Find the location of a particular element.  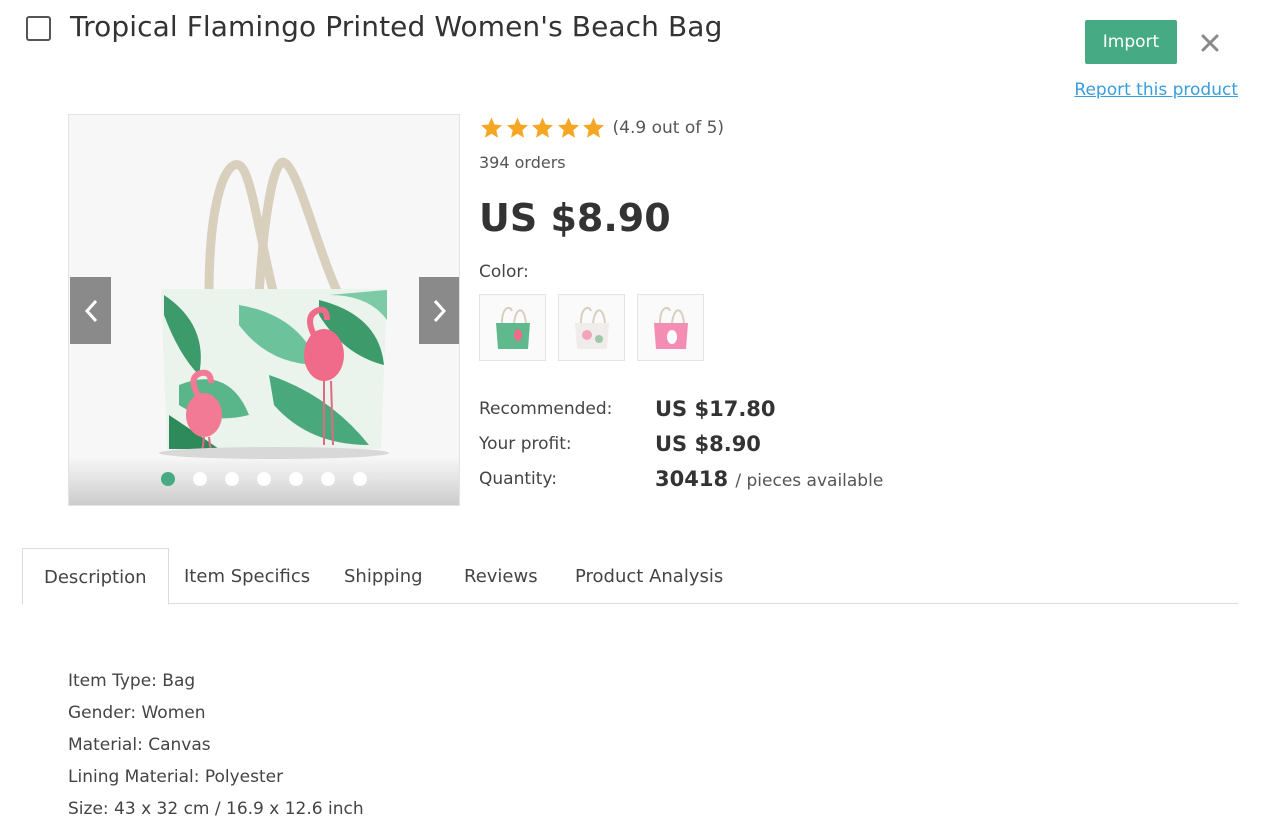

product-gallery is located at coordinates (264, 310).